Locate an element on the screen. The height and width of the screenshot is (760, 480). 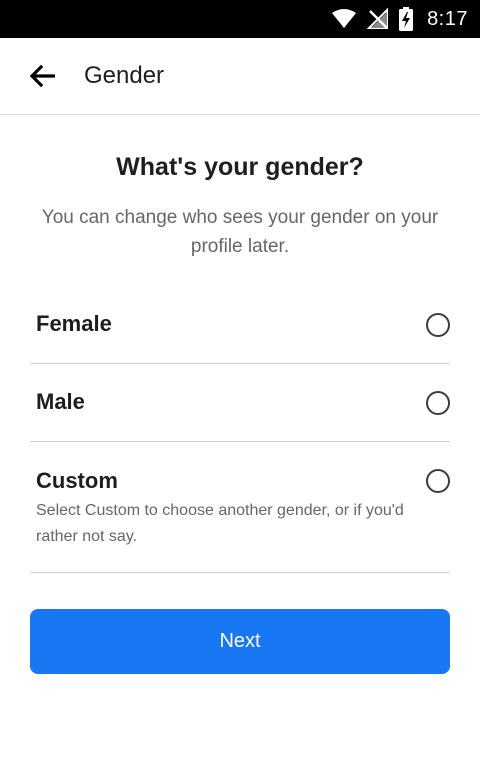
question-heading: What's your gender? is located at coordinates (240, 167).